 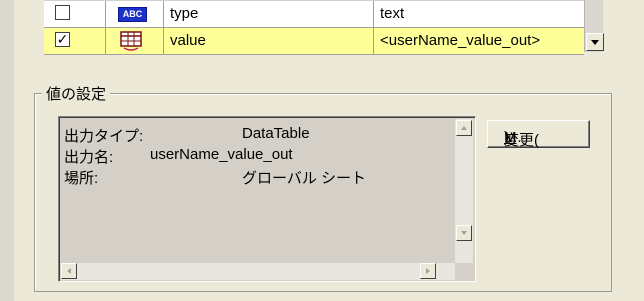 I want to click on left-edge-strip, so click(x=7, y=150).